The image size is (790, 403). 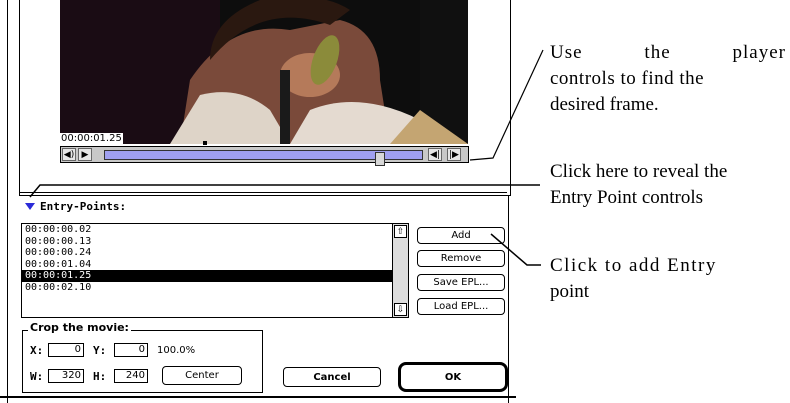 What do you see at coordinates (131, 376) in the screenshot?
I see `h-field: 240` at bounding box center [131, 376].